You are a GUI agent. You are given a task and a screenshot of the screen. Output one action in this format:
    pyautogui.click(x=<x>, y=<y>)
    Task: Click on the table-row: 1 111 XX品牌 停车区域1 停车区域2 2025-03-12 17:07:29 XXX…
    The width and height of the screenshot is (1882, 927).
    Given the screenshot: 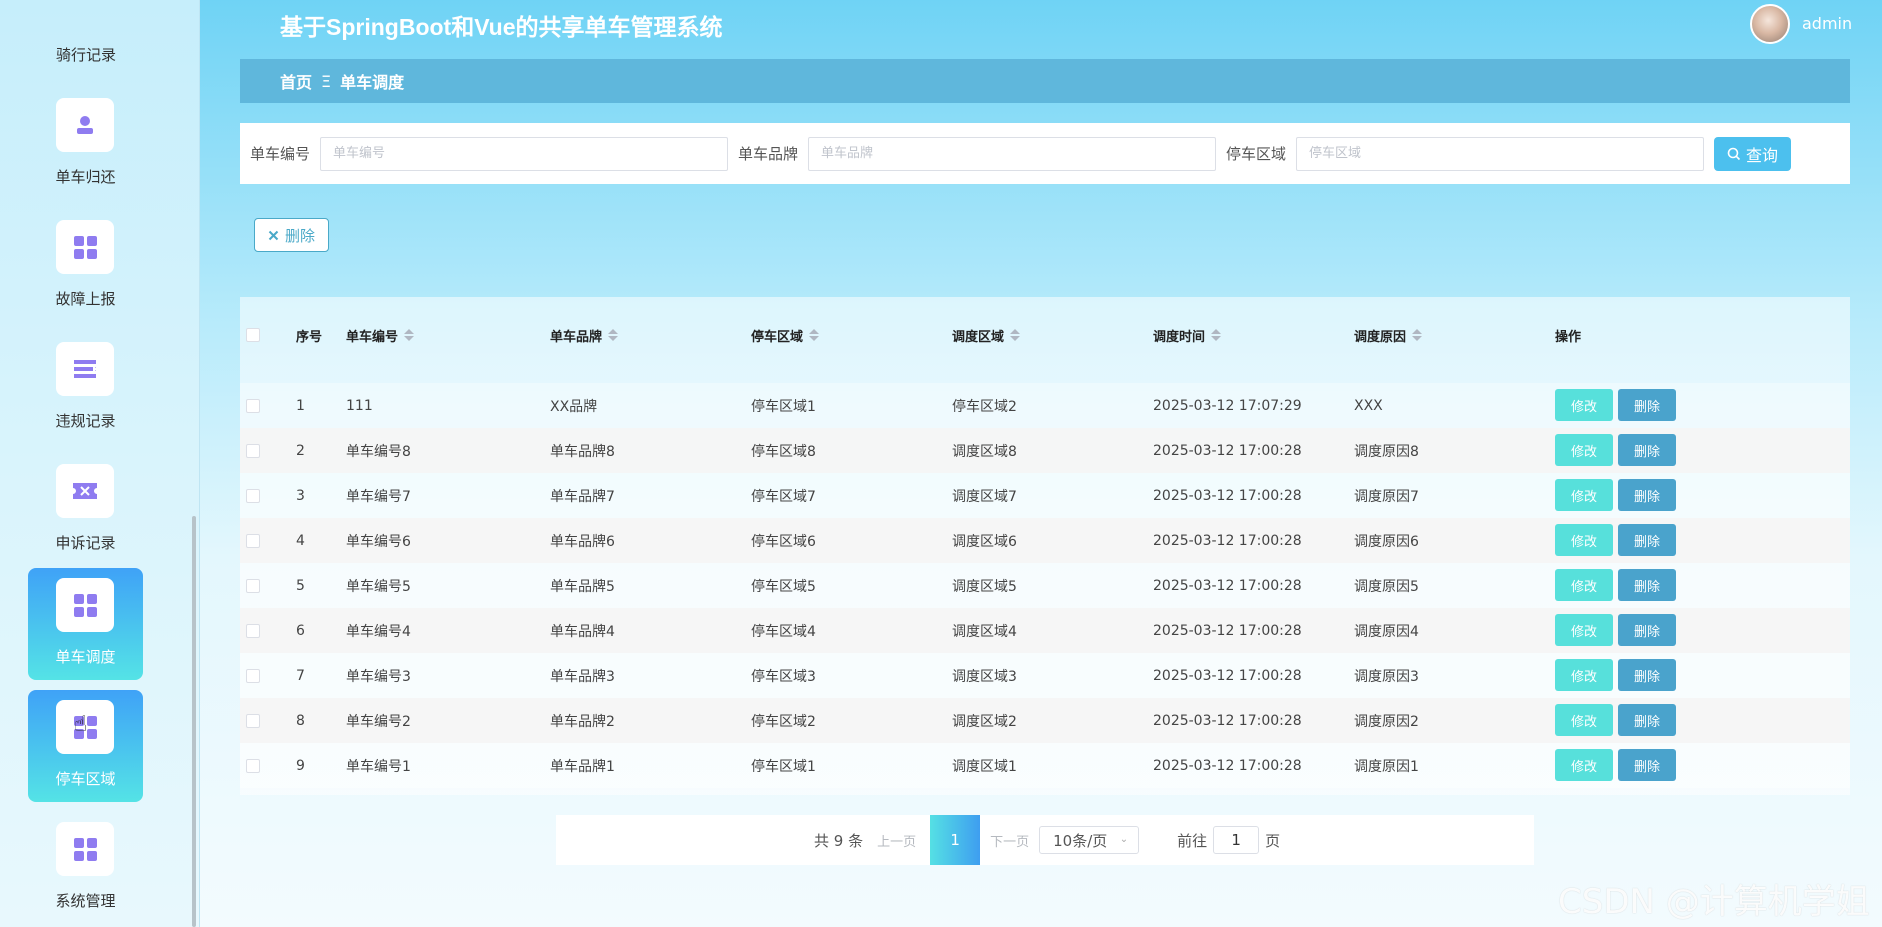 What is the action you would take?
    pyautogui.click(x=1045, y=405)
    